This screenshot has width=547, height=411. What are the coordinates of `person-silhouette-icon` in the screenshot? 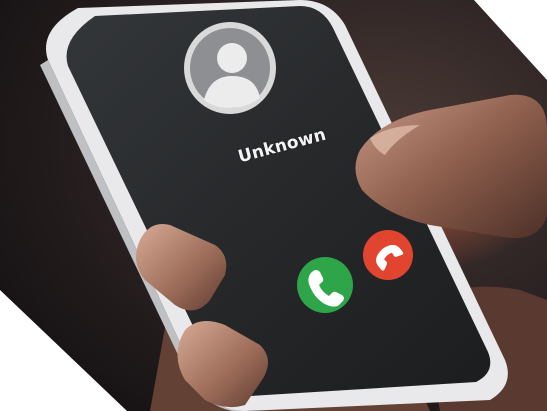 It's located at (230, 68).